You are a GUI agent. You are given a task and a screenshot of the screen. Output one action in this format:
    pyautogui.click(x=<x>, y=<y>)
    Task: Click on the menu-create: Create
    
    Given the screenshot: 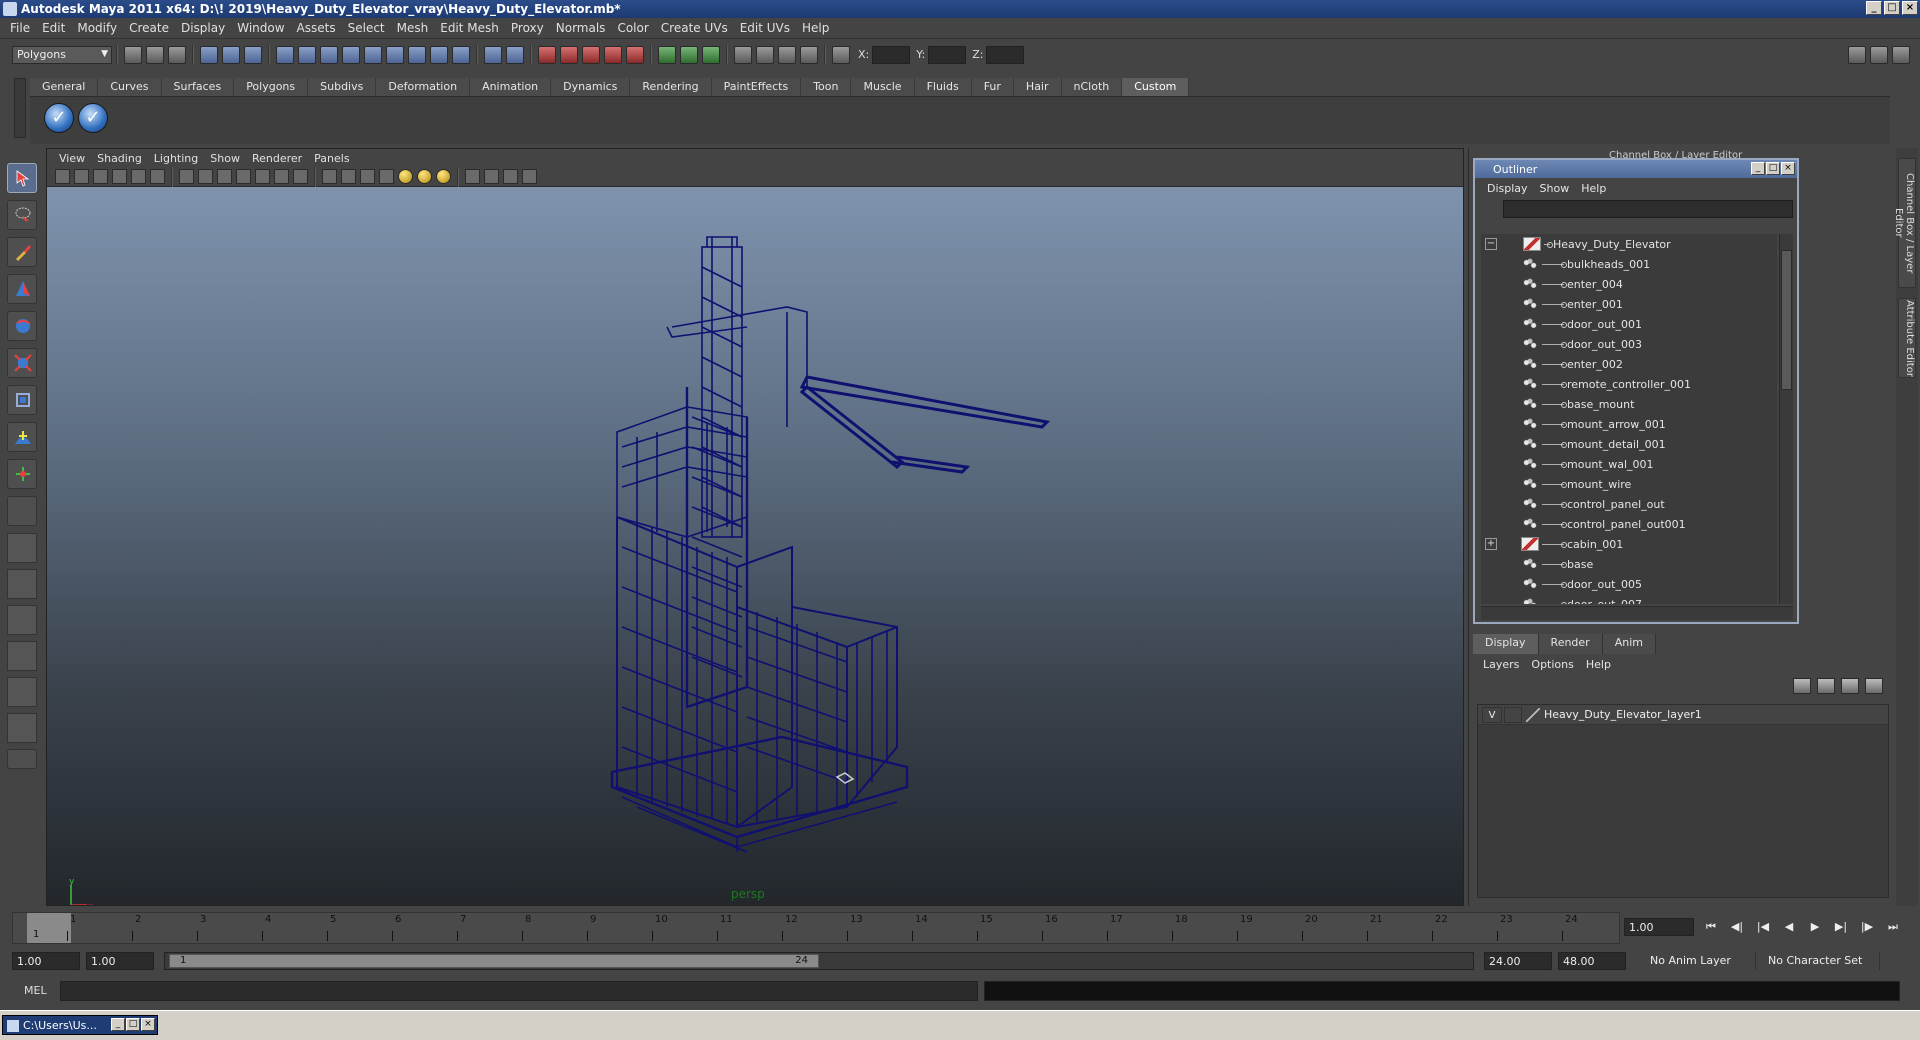 What is the action you would take?
    pyautogui.click(x=149, y=28)
    